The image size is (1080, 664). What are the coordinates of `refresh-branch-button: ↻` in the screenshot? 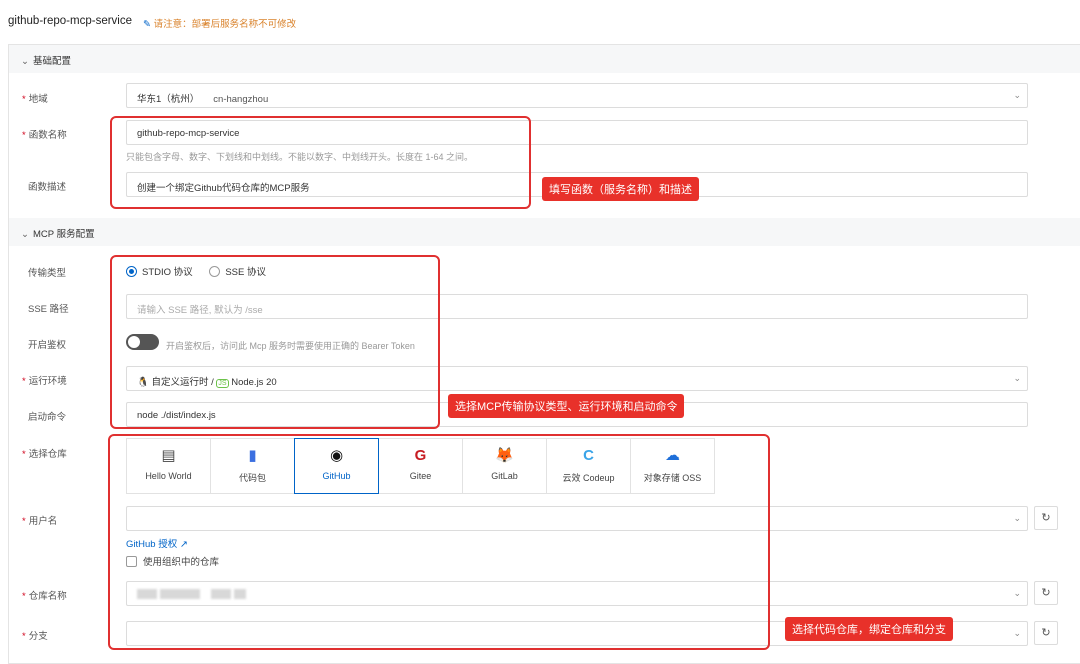 It's located at (1046, 633).